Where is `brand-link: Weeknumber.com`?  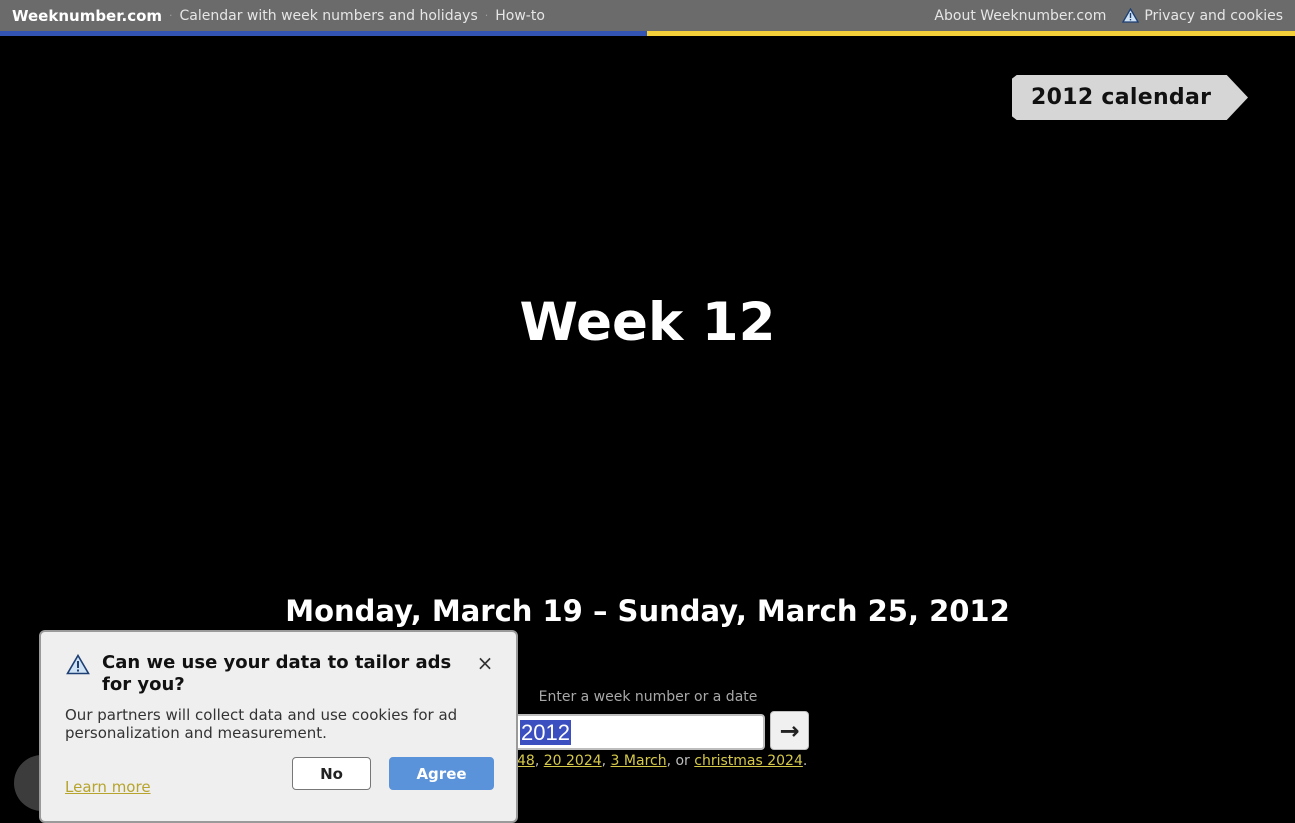
brand-link: Weeknumber.com is located at coordinates (87, 16).